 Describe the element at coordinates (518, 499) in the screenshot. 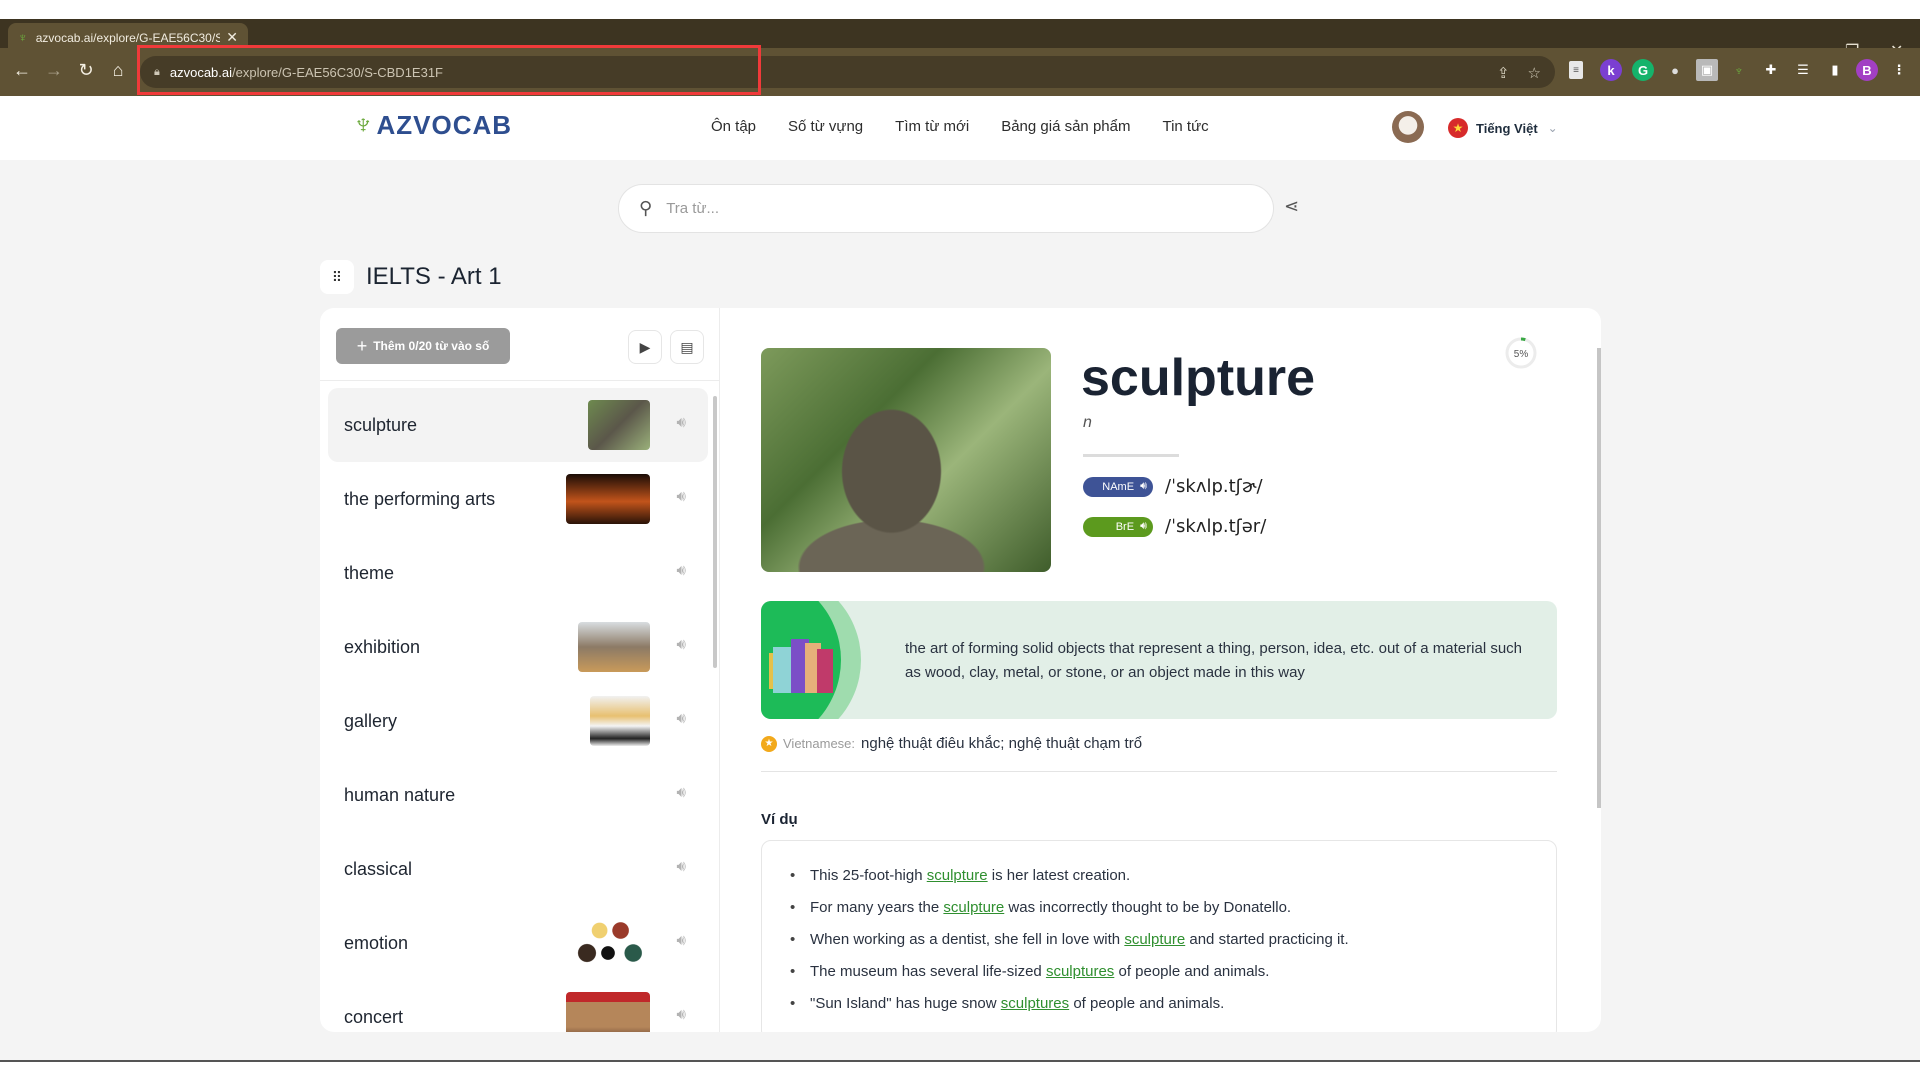

I see `word-item-performing-arts: the performing arts 🔊︎` at that location.